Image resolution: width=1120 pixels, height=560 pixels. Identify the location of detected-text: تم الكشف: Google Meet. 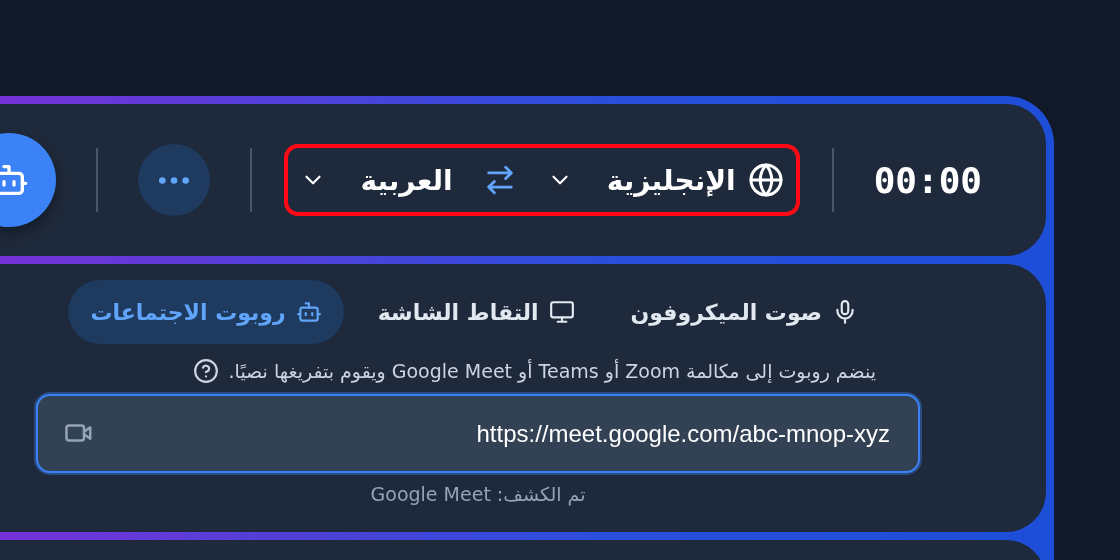
(478, 494).